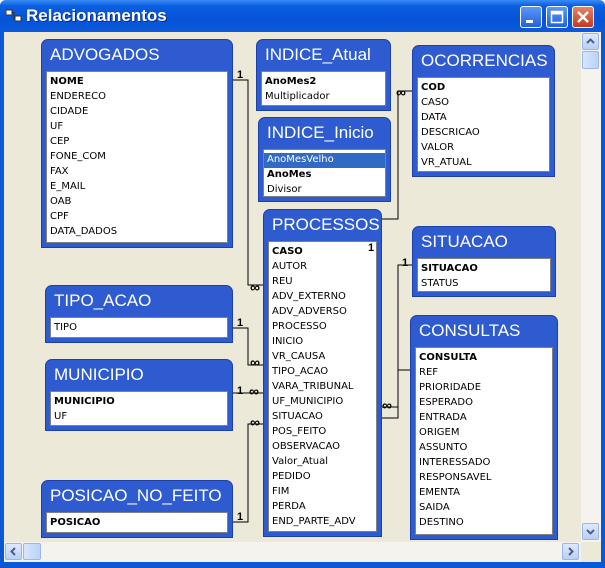  Describe the element at coordinates (322, 357) in the screenshot. I see `field-vr-causa: VR_CAUSA` at that location.